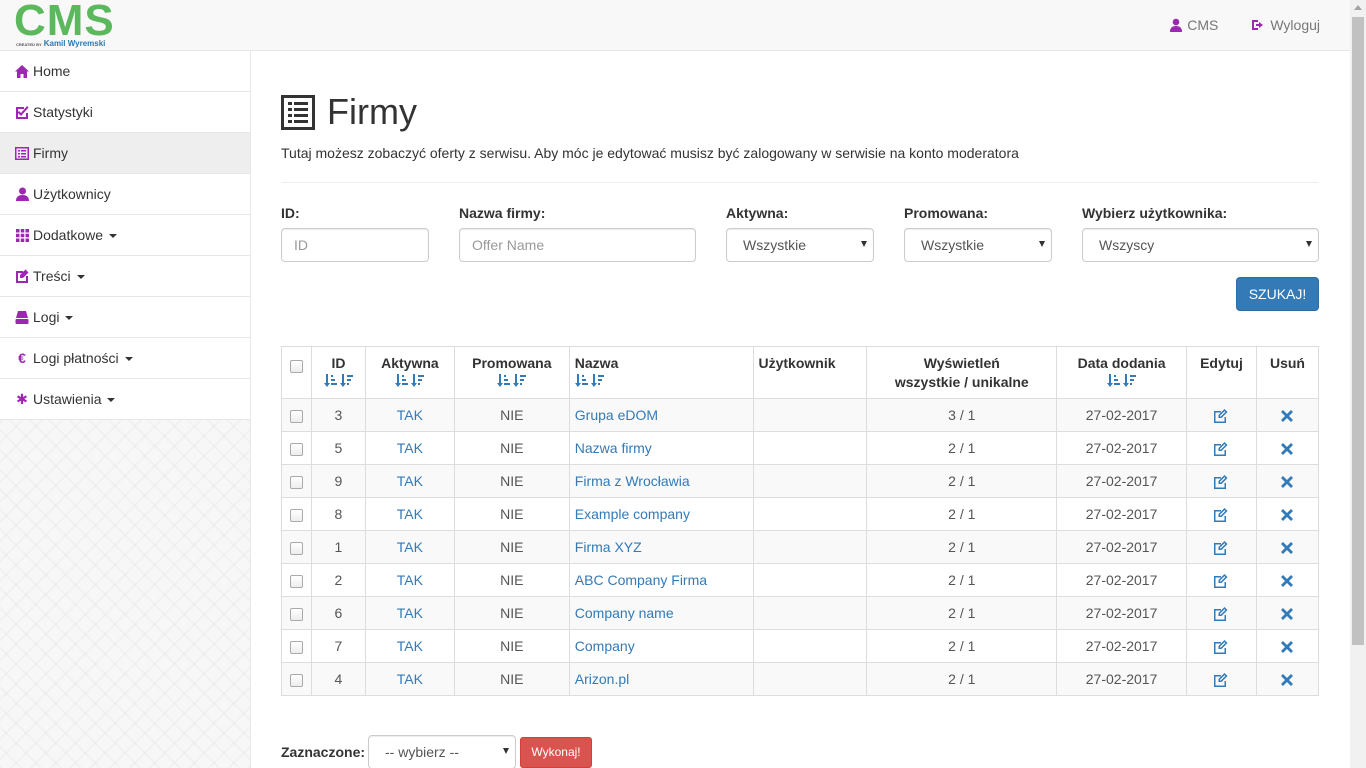  Describe the element at coordinates (125, 153) in the screenshot. I see `sidebar-item-firmy: Firmy` at that location.